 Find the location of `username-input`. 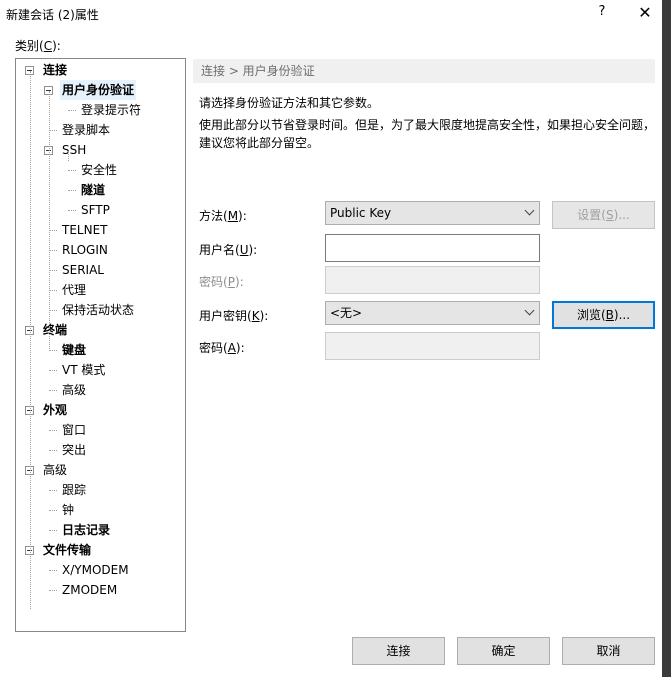

username-input is located at coordinates (432, 248).